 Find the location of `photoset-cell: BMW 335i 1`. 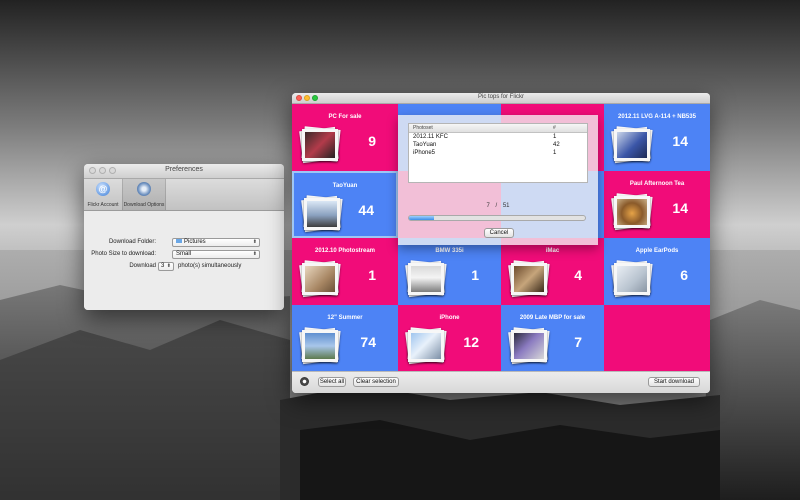

photoset-cell: BMW 335i 1 is located at coordinates (449, 271).